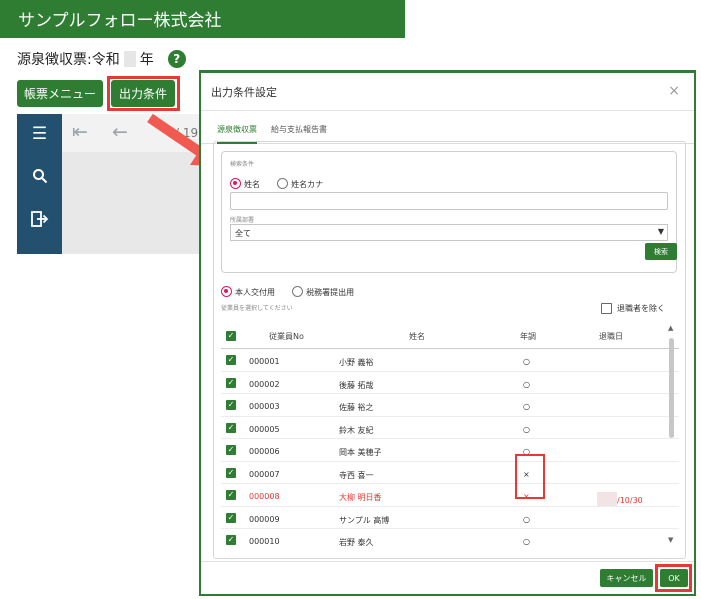 The width and height of the screenshot is (701, 599). What do you see at coordinates (39, 221) in the screenshot?
I see `exit-icon` at bounding box center [39, 221].